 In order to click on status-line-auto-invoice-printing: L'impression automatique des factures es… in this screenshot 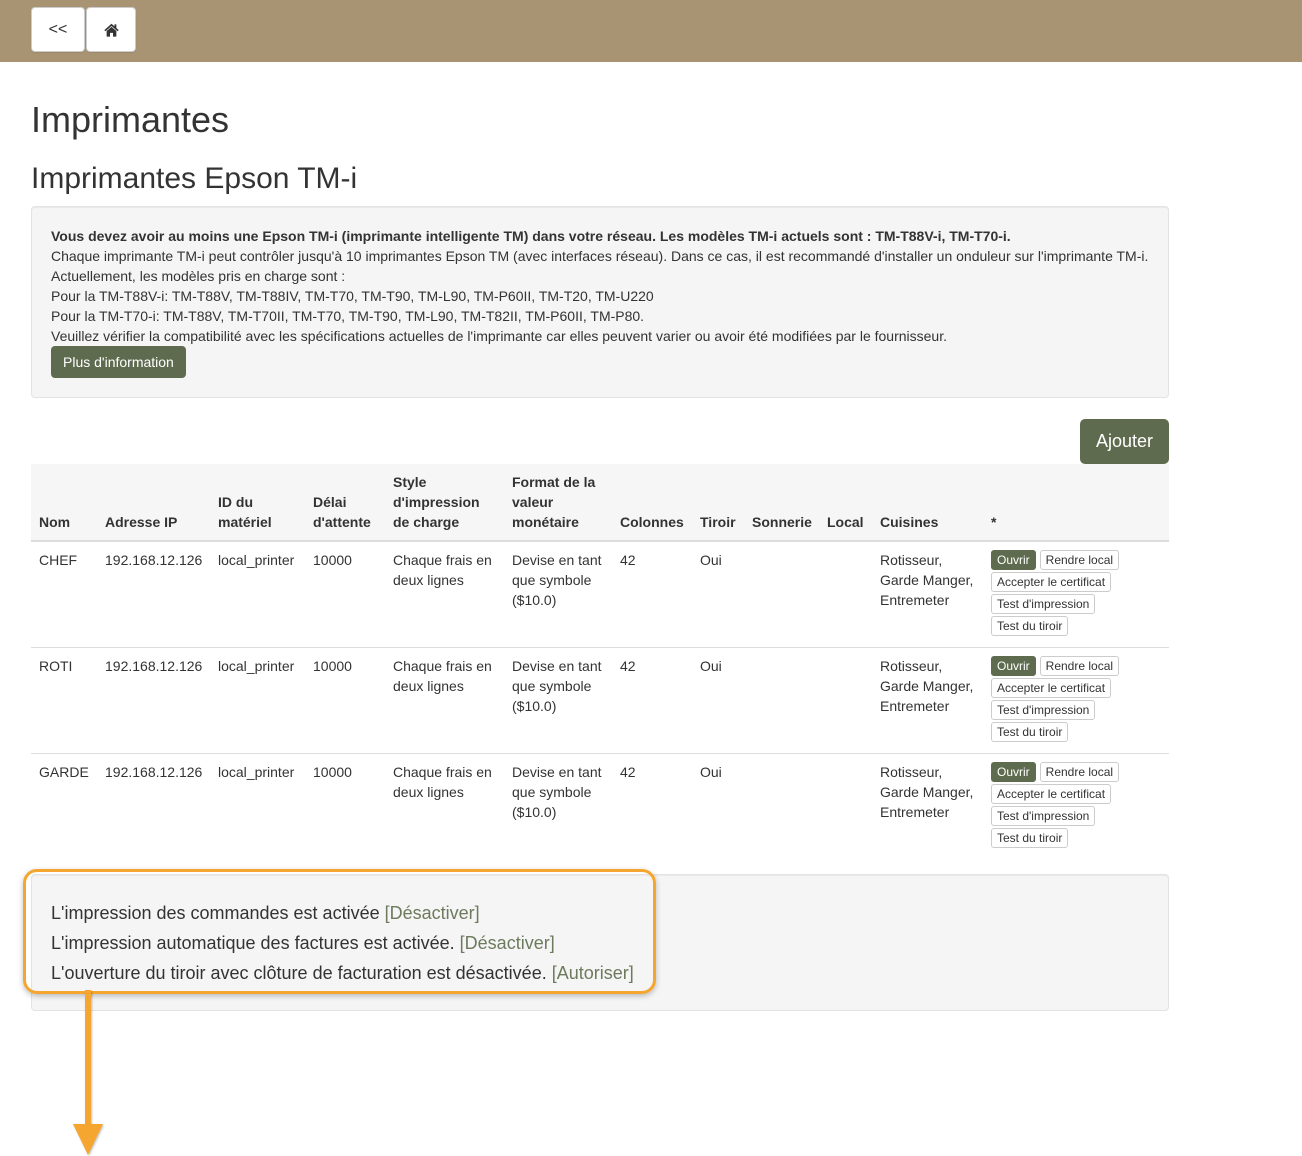, I will do `click(600, 943)`.